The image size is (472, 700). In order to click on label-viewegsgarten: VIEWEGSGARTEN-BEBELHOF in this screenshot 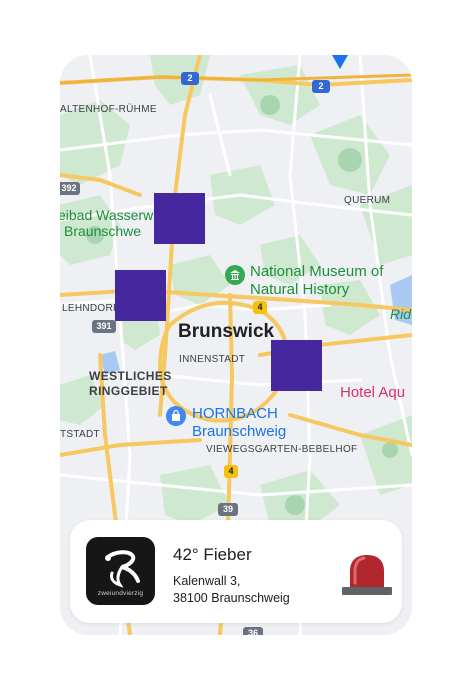, I will do `click(282, 449)`.